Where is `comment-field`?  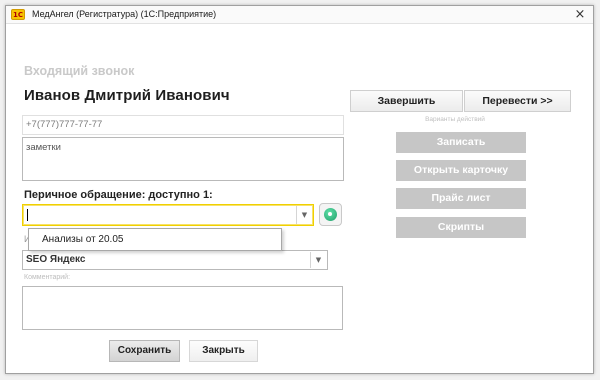 comment-field is located at coordinates (182, 308).